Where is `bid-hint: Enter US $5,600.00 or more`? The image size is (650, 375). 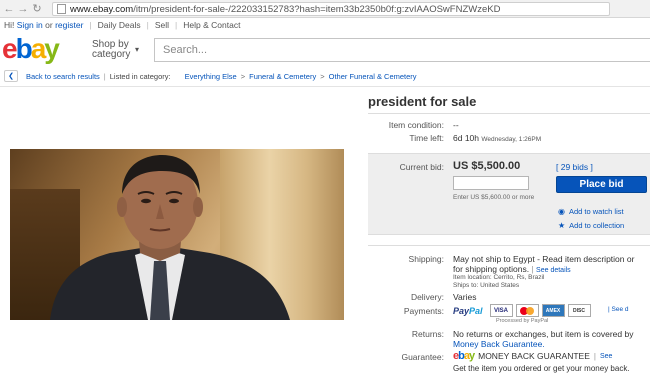 bid-hint: Enter US $5,600.00 or more is located at coordinates (494, 197).